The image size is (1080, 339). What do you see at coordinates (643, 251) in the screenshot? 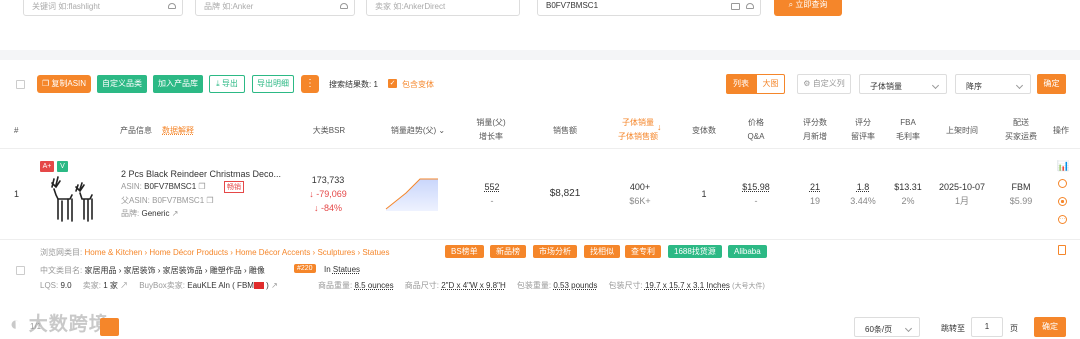
I see `tag-patent: 查专利` at bounding box center [643, 251].